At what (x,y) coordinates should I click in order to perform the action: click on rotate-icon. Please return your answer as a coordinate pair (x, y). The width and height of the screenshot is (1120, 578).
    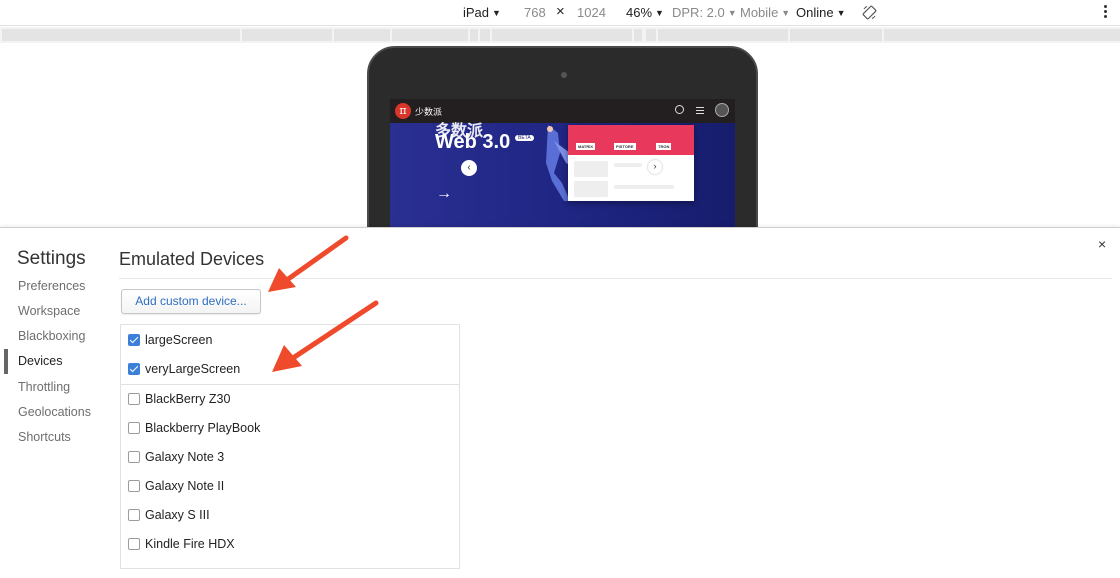
    Looking at the image, I should click on (869, 12).